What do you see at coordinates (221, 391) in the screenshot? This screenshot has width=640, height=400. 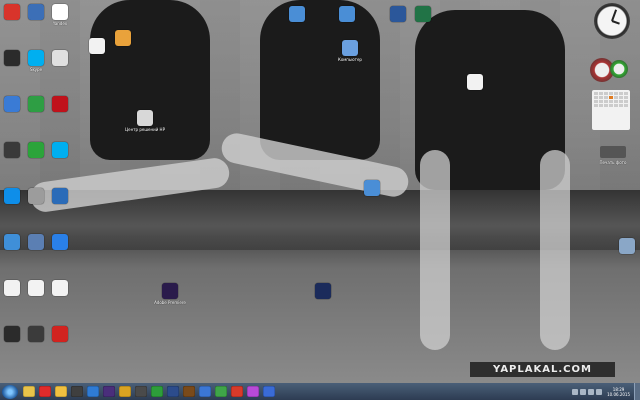 I see `chrome-taskbar-icon` at bounding box center [221, 391].